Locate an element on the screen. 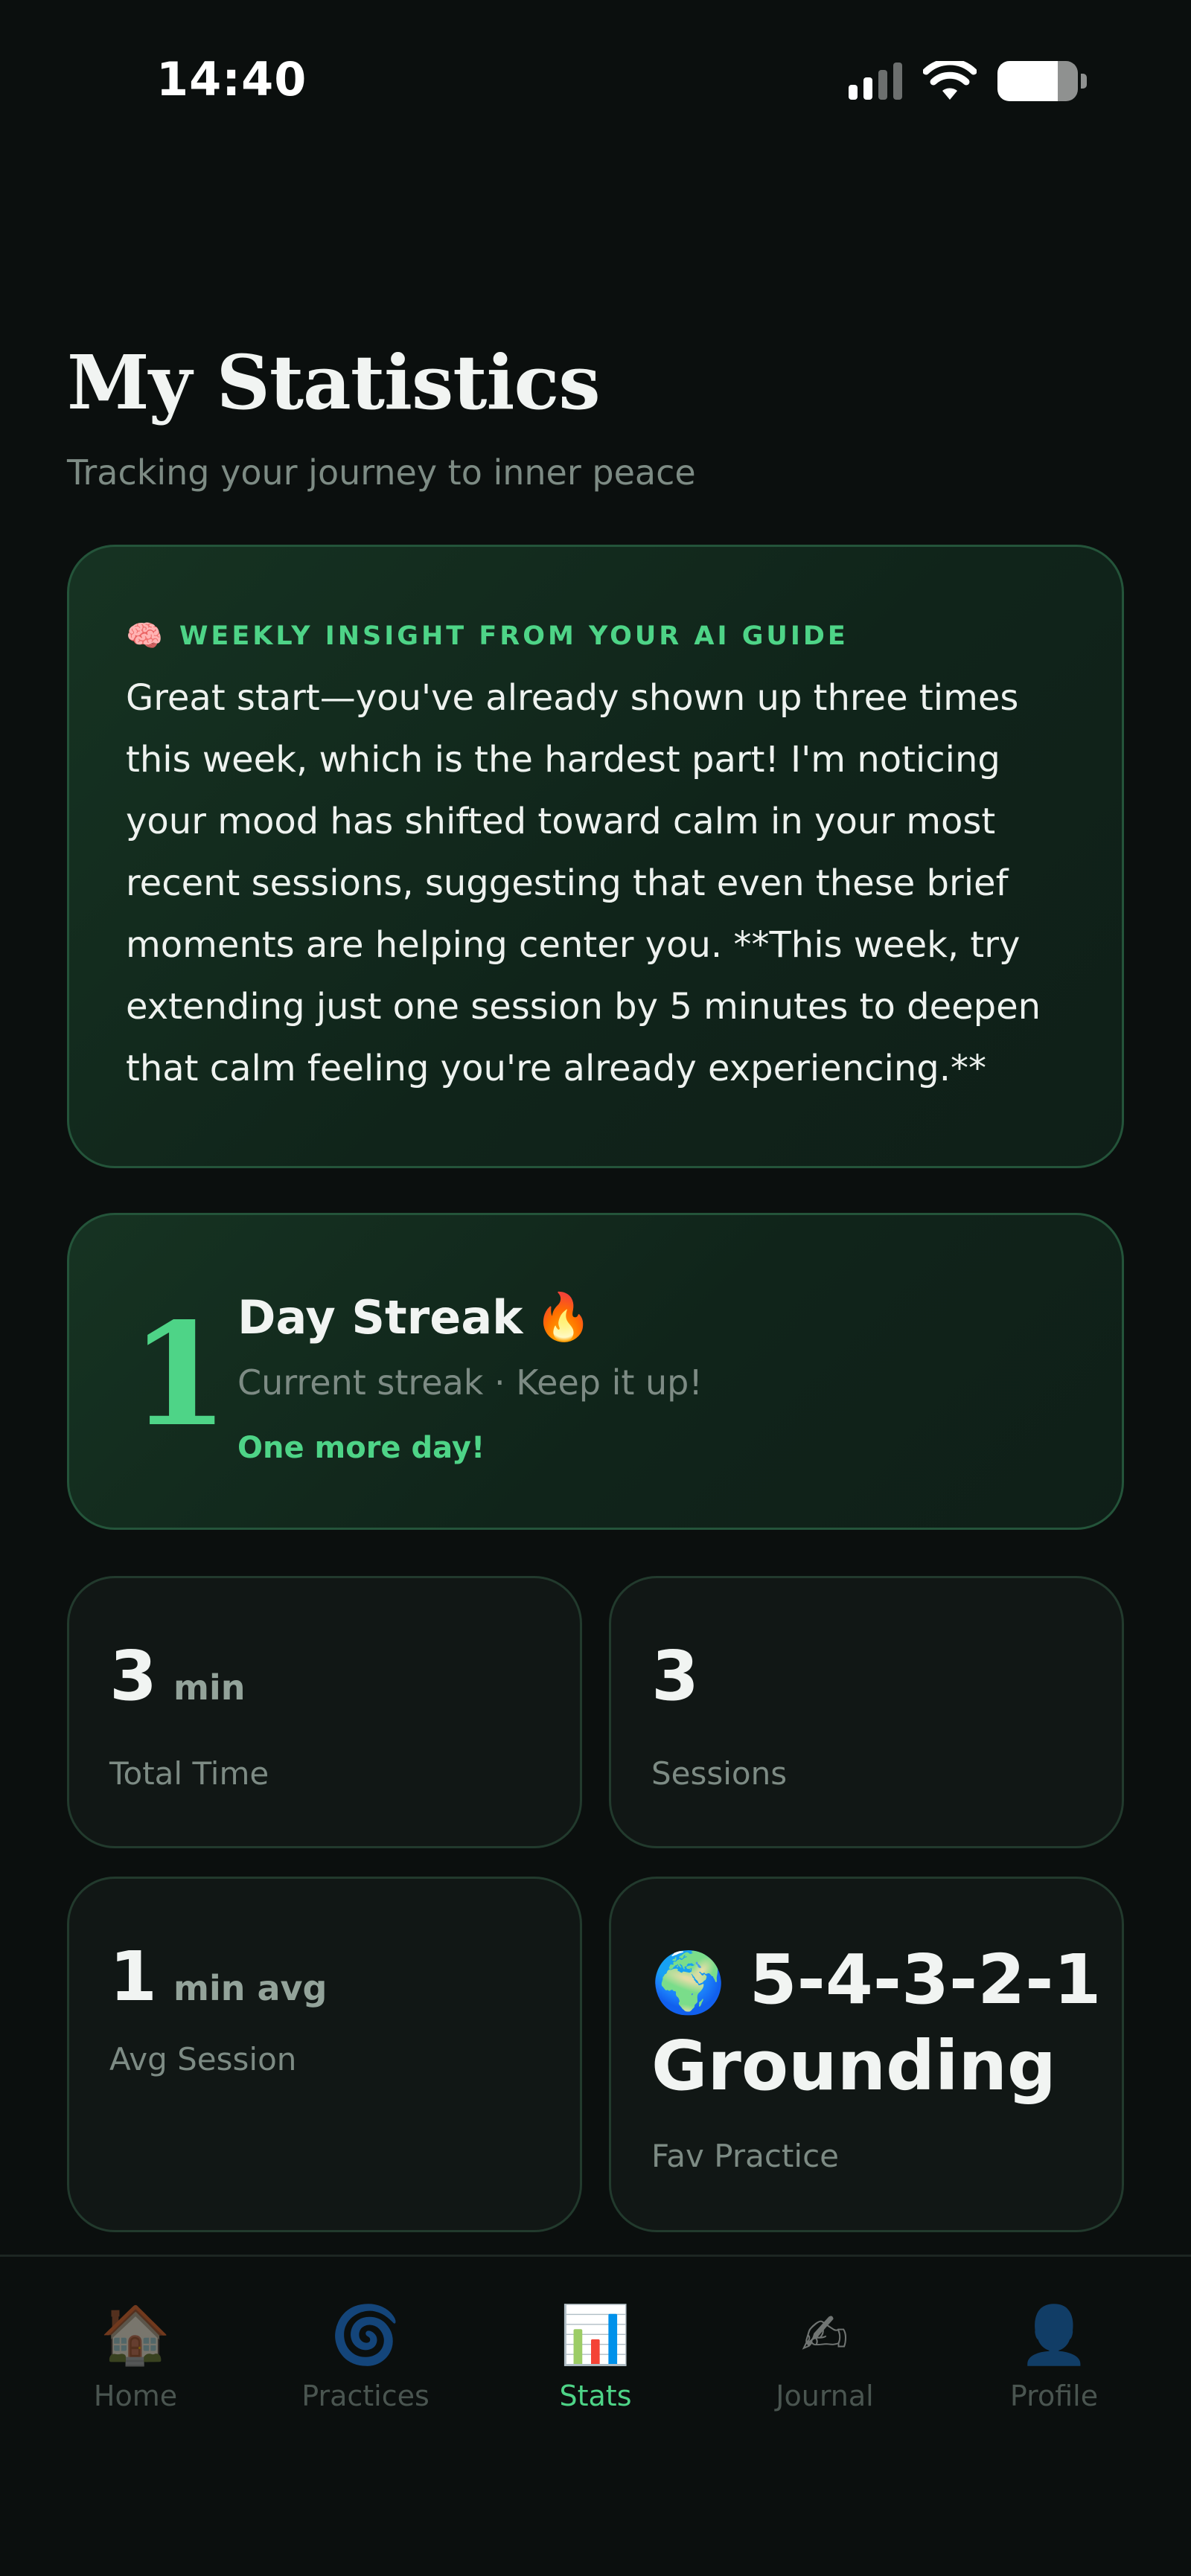 Image resolution: width=1191 pixels, height=2576 pixels. nav-item-practices: 🌀 Practices is located at coordinates (365, 2355).